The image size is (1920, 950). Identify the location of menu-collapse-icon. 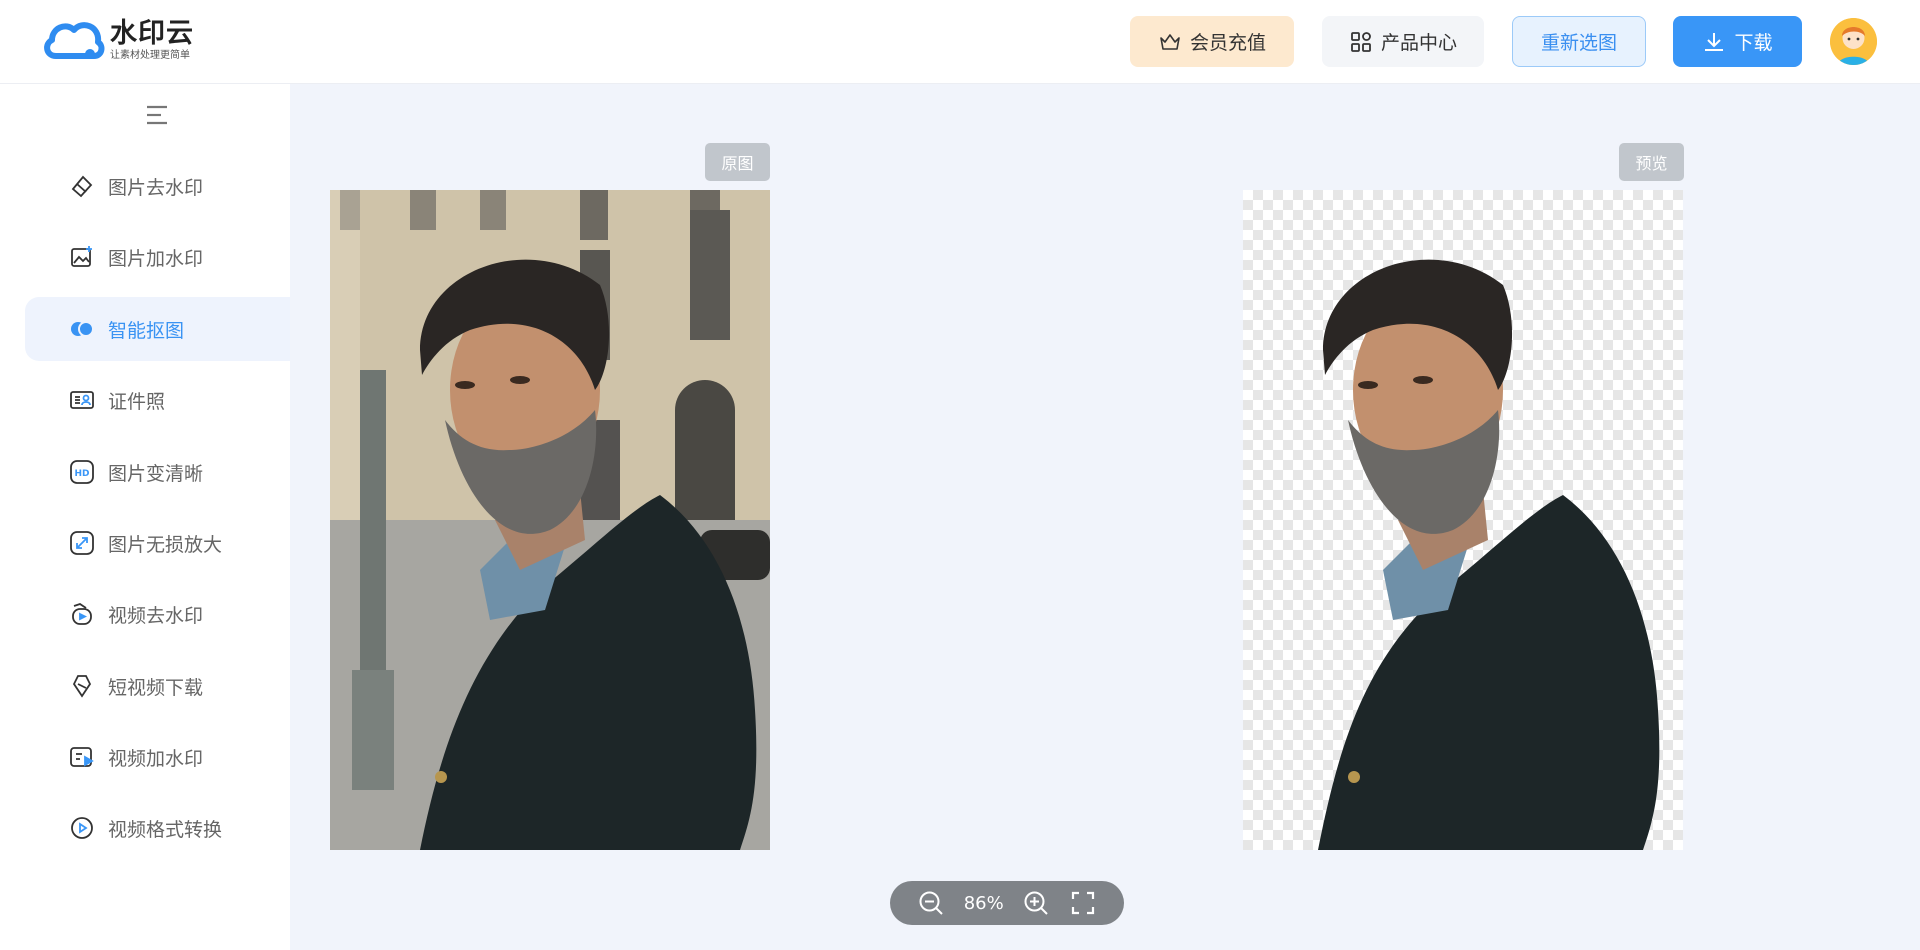
(157, 115).